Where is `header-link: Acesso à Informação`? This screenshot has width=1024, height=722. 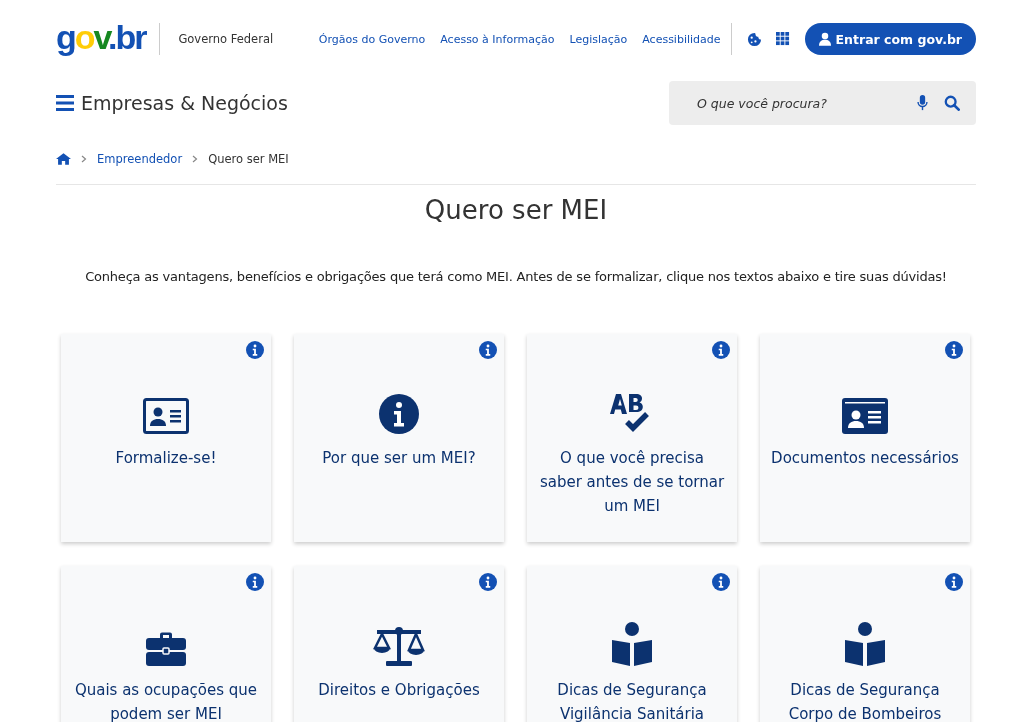
header-link: Acesso à Informação is located at coordinates (497, 39).